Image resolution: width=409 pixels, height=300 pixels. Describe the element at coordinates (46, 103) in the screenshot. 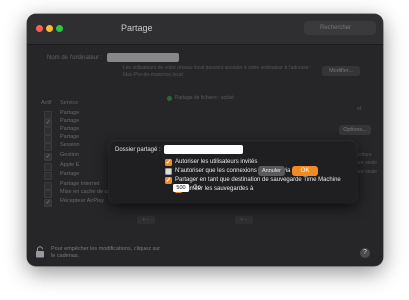

I see `active-column-header: Actif` at that location.